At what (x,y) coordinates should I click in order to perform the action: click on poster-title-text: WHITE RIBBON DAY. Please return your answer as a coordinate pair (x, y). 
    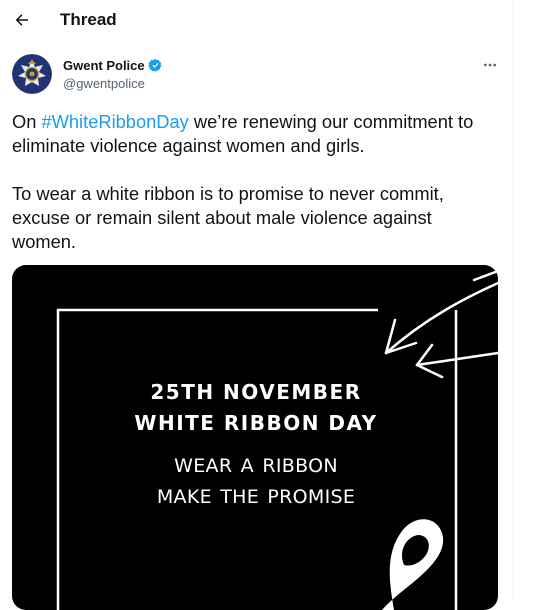
    Looking at the image, I should click on (256, 423).